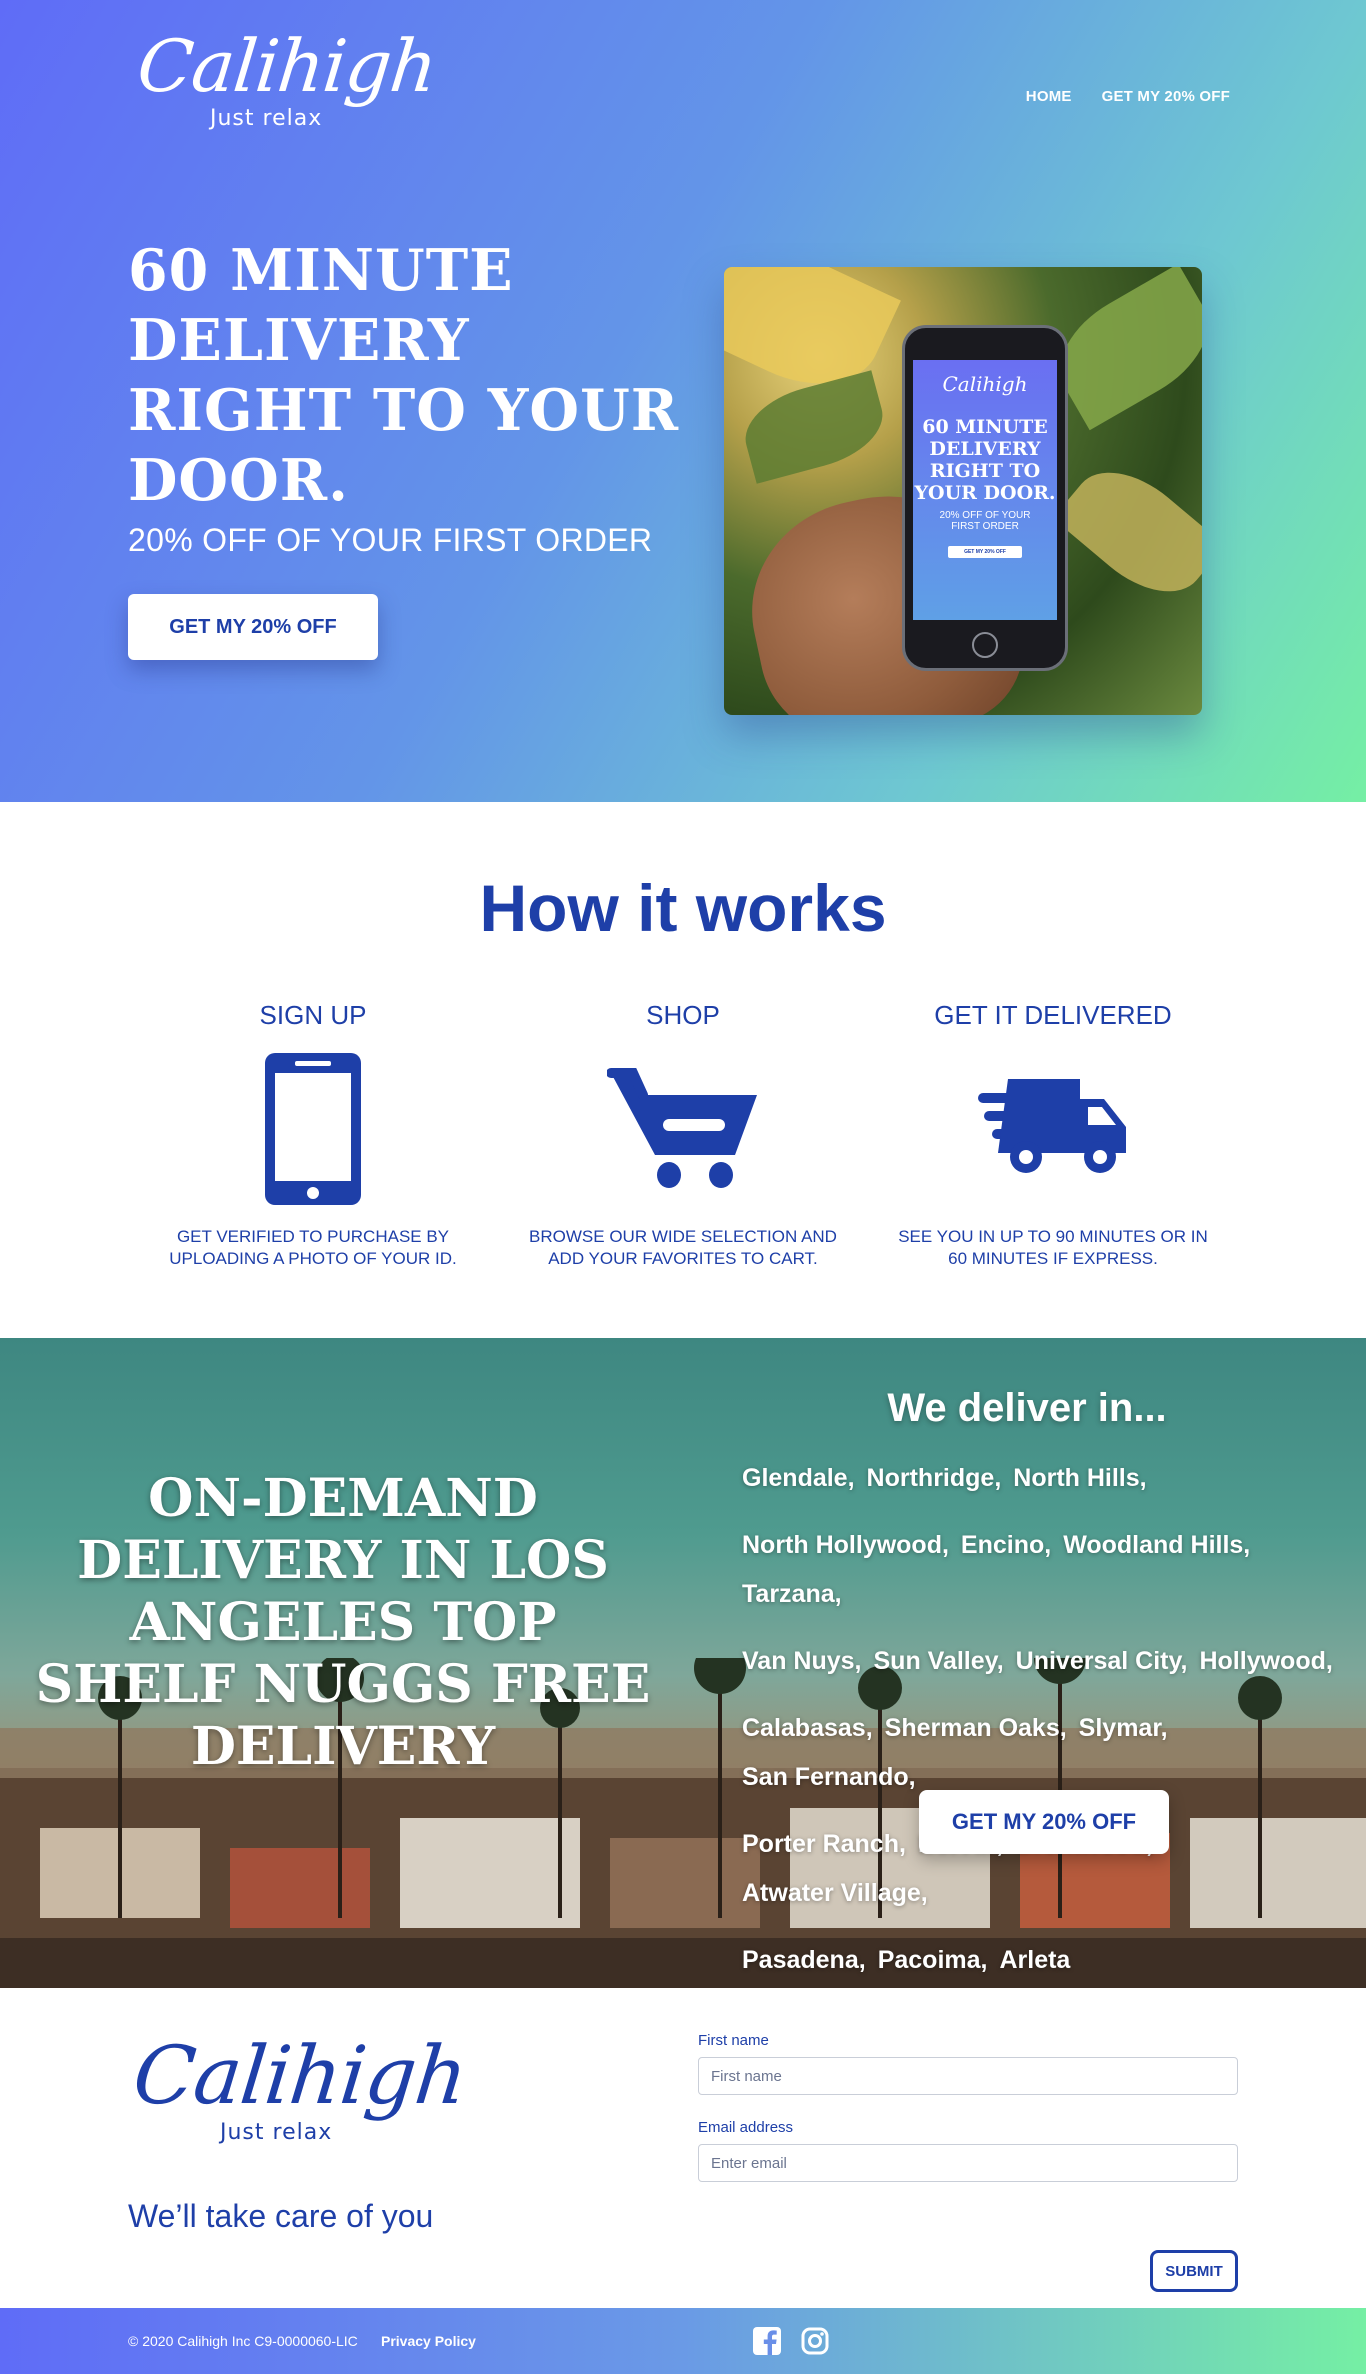 The image size is (1366, 2374). What do you see at coordinates (1166, 96) in the screenshot?
I see `nav-discount-link: GET MY 20% OFF` at bounding box center [1166, 96].